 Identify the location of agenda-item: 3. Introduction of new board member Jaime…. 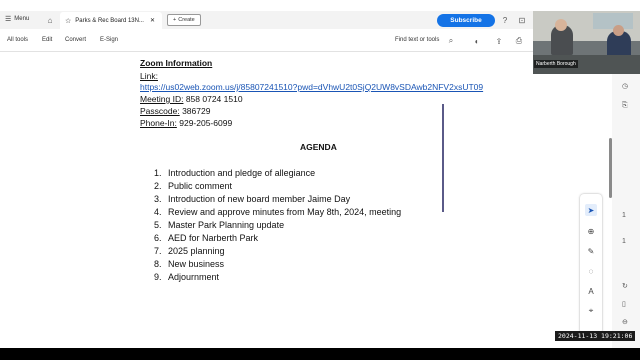
(252, 199).